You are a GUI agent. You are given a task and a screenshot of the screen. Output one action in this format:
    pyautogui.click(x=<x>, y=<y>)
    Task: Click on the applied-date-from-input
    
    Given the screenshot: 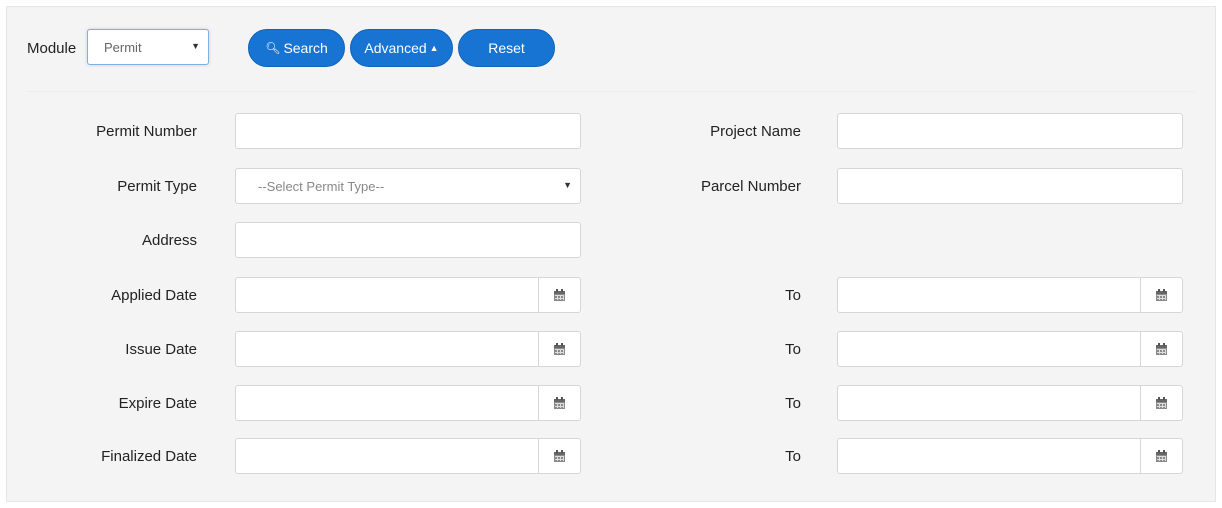 What is the action you would take?
    pyautogui.click(x=387, y=295)
    